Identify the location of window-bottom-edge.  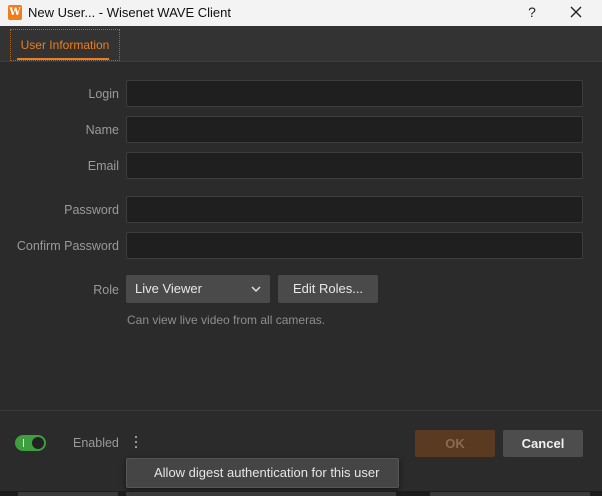
(301, 493).